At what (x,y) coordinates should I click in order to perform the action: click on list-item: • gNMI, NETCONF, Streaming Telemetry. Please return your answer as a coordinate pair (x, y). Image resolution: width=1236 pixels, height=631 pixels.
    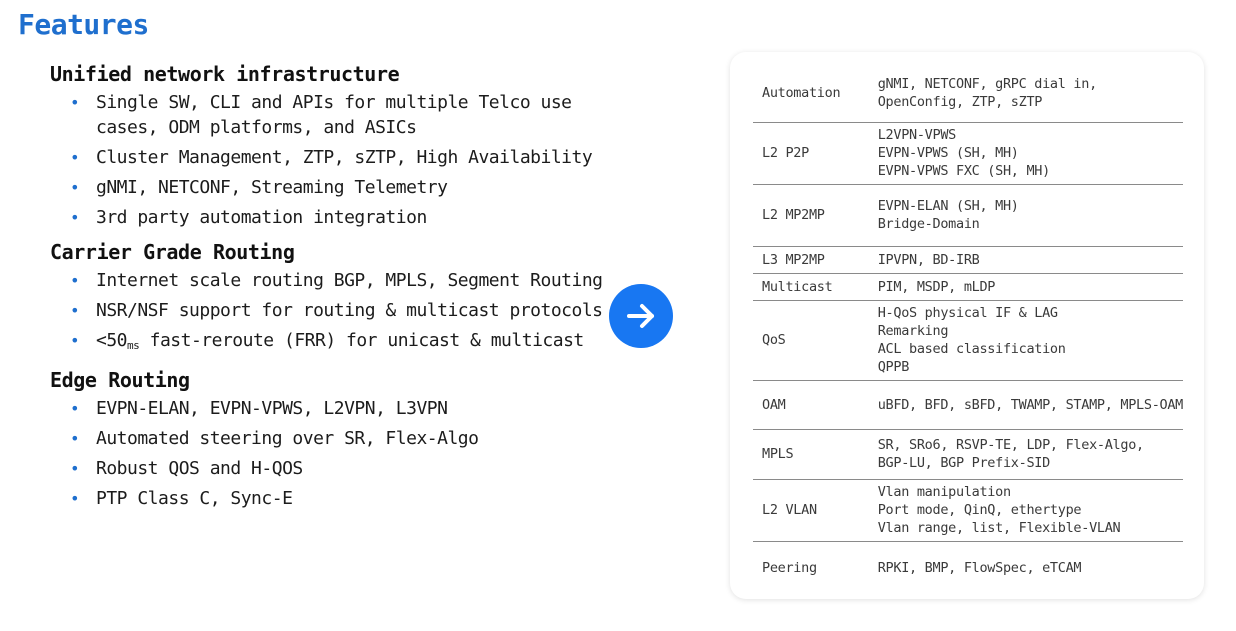
    Looking at the image, I should click on (339, 187).